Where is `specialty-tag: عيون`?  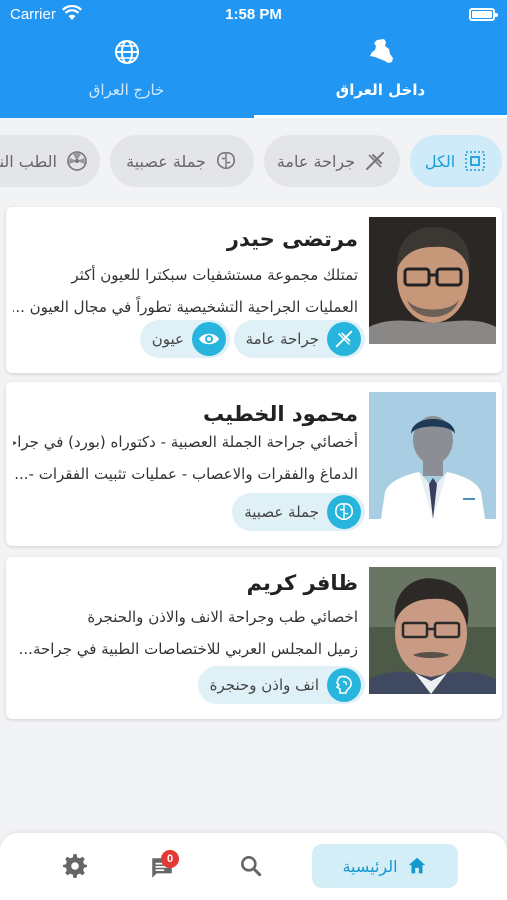 specialty-tag: عيون is located at coordinates (184, 339).